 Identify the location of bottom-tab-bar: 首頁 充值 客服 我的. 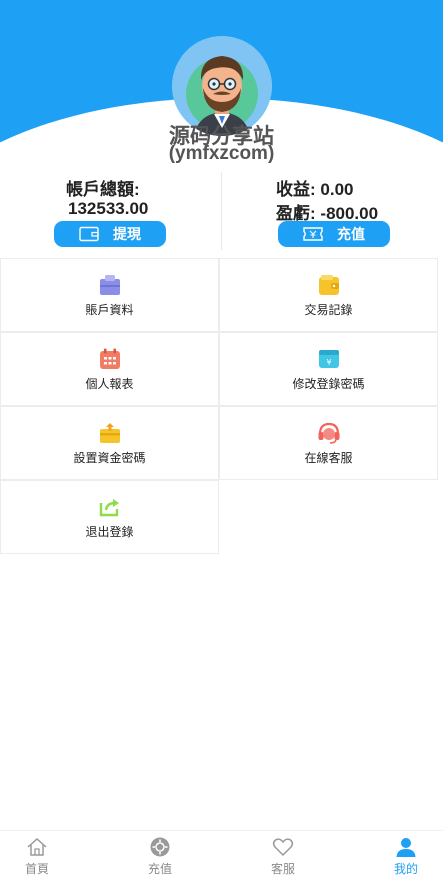
(221, 855).